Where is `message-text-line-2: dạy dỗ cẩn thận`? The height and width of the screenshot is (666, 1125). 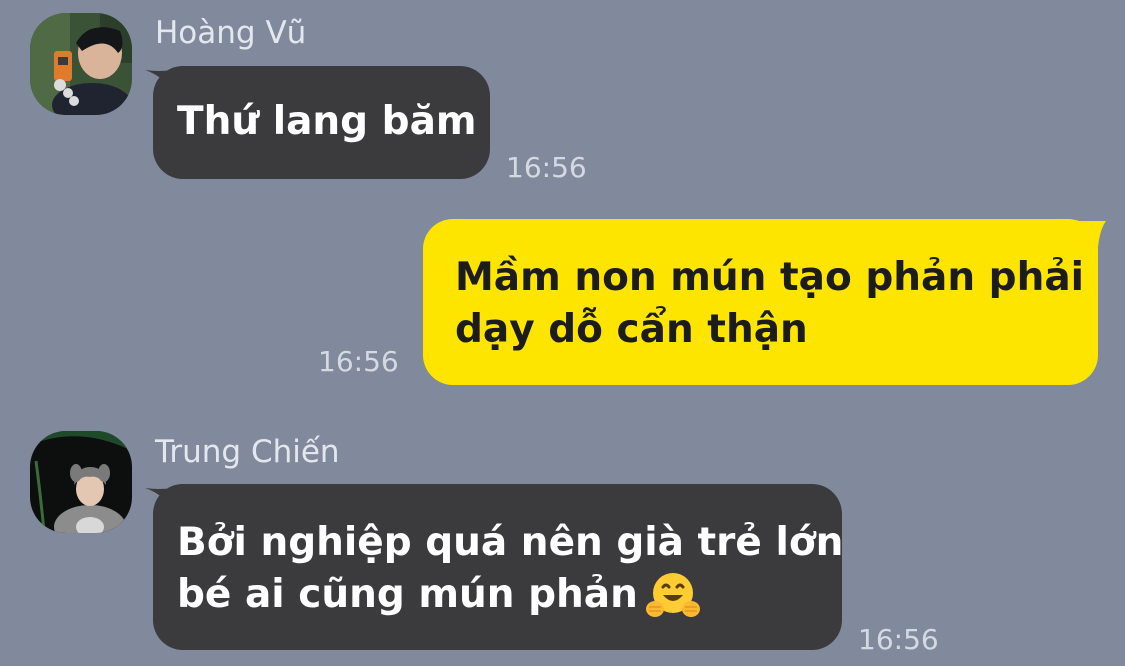 message-text-line-2: dạy dỗ cẩn thận is located at coordinates (631, 329).